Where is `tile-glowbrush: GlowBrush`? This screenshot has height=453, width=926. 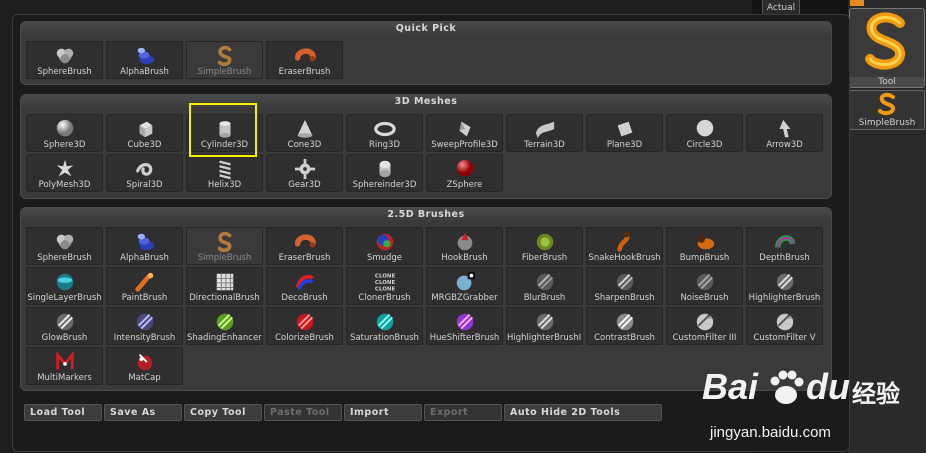 tile-glowbrush: GlowBrush is located at coordinates (64, 326).